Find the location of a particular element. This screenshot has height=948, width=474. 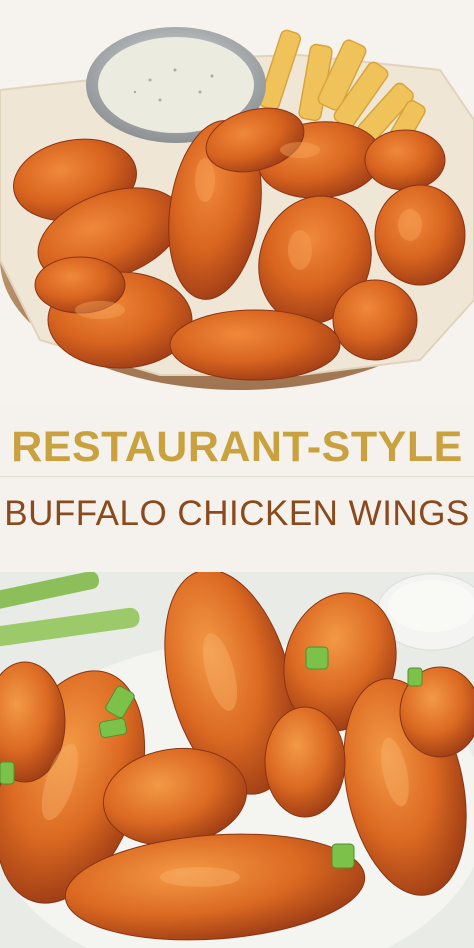

title-line-1: RESTAURANT-STYLE is located at coordinates (237, 447).